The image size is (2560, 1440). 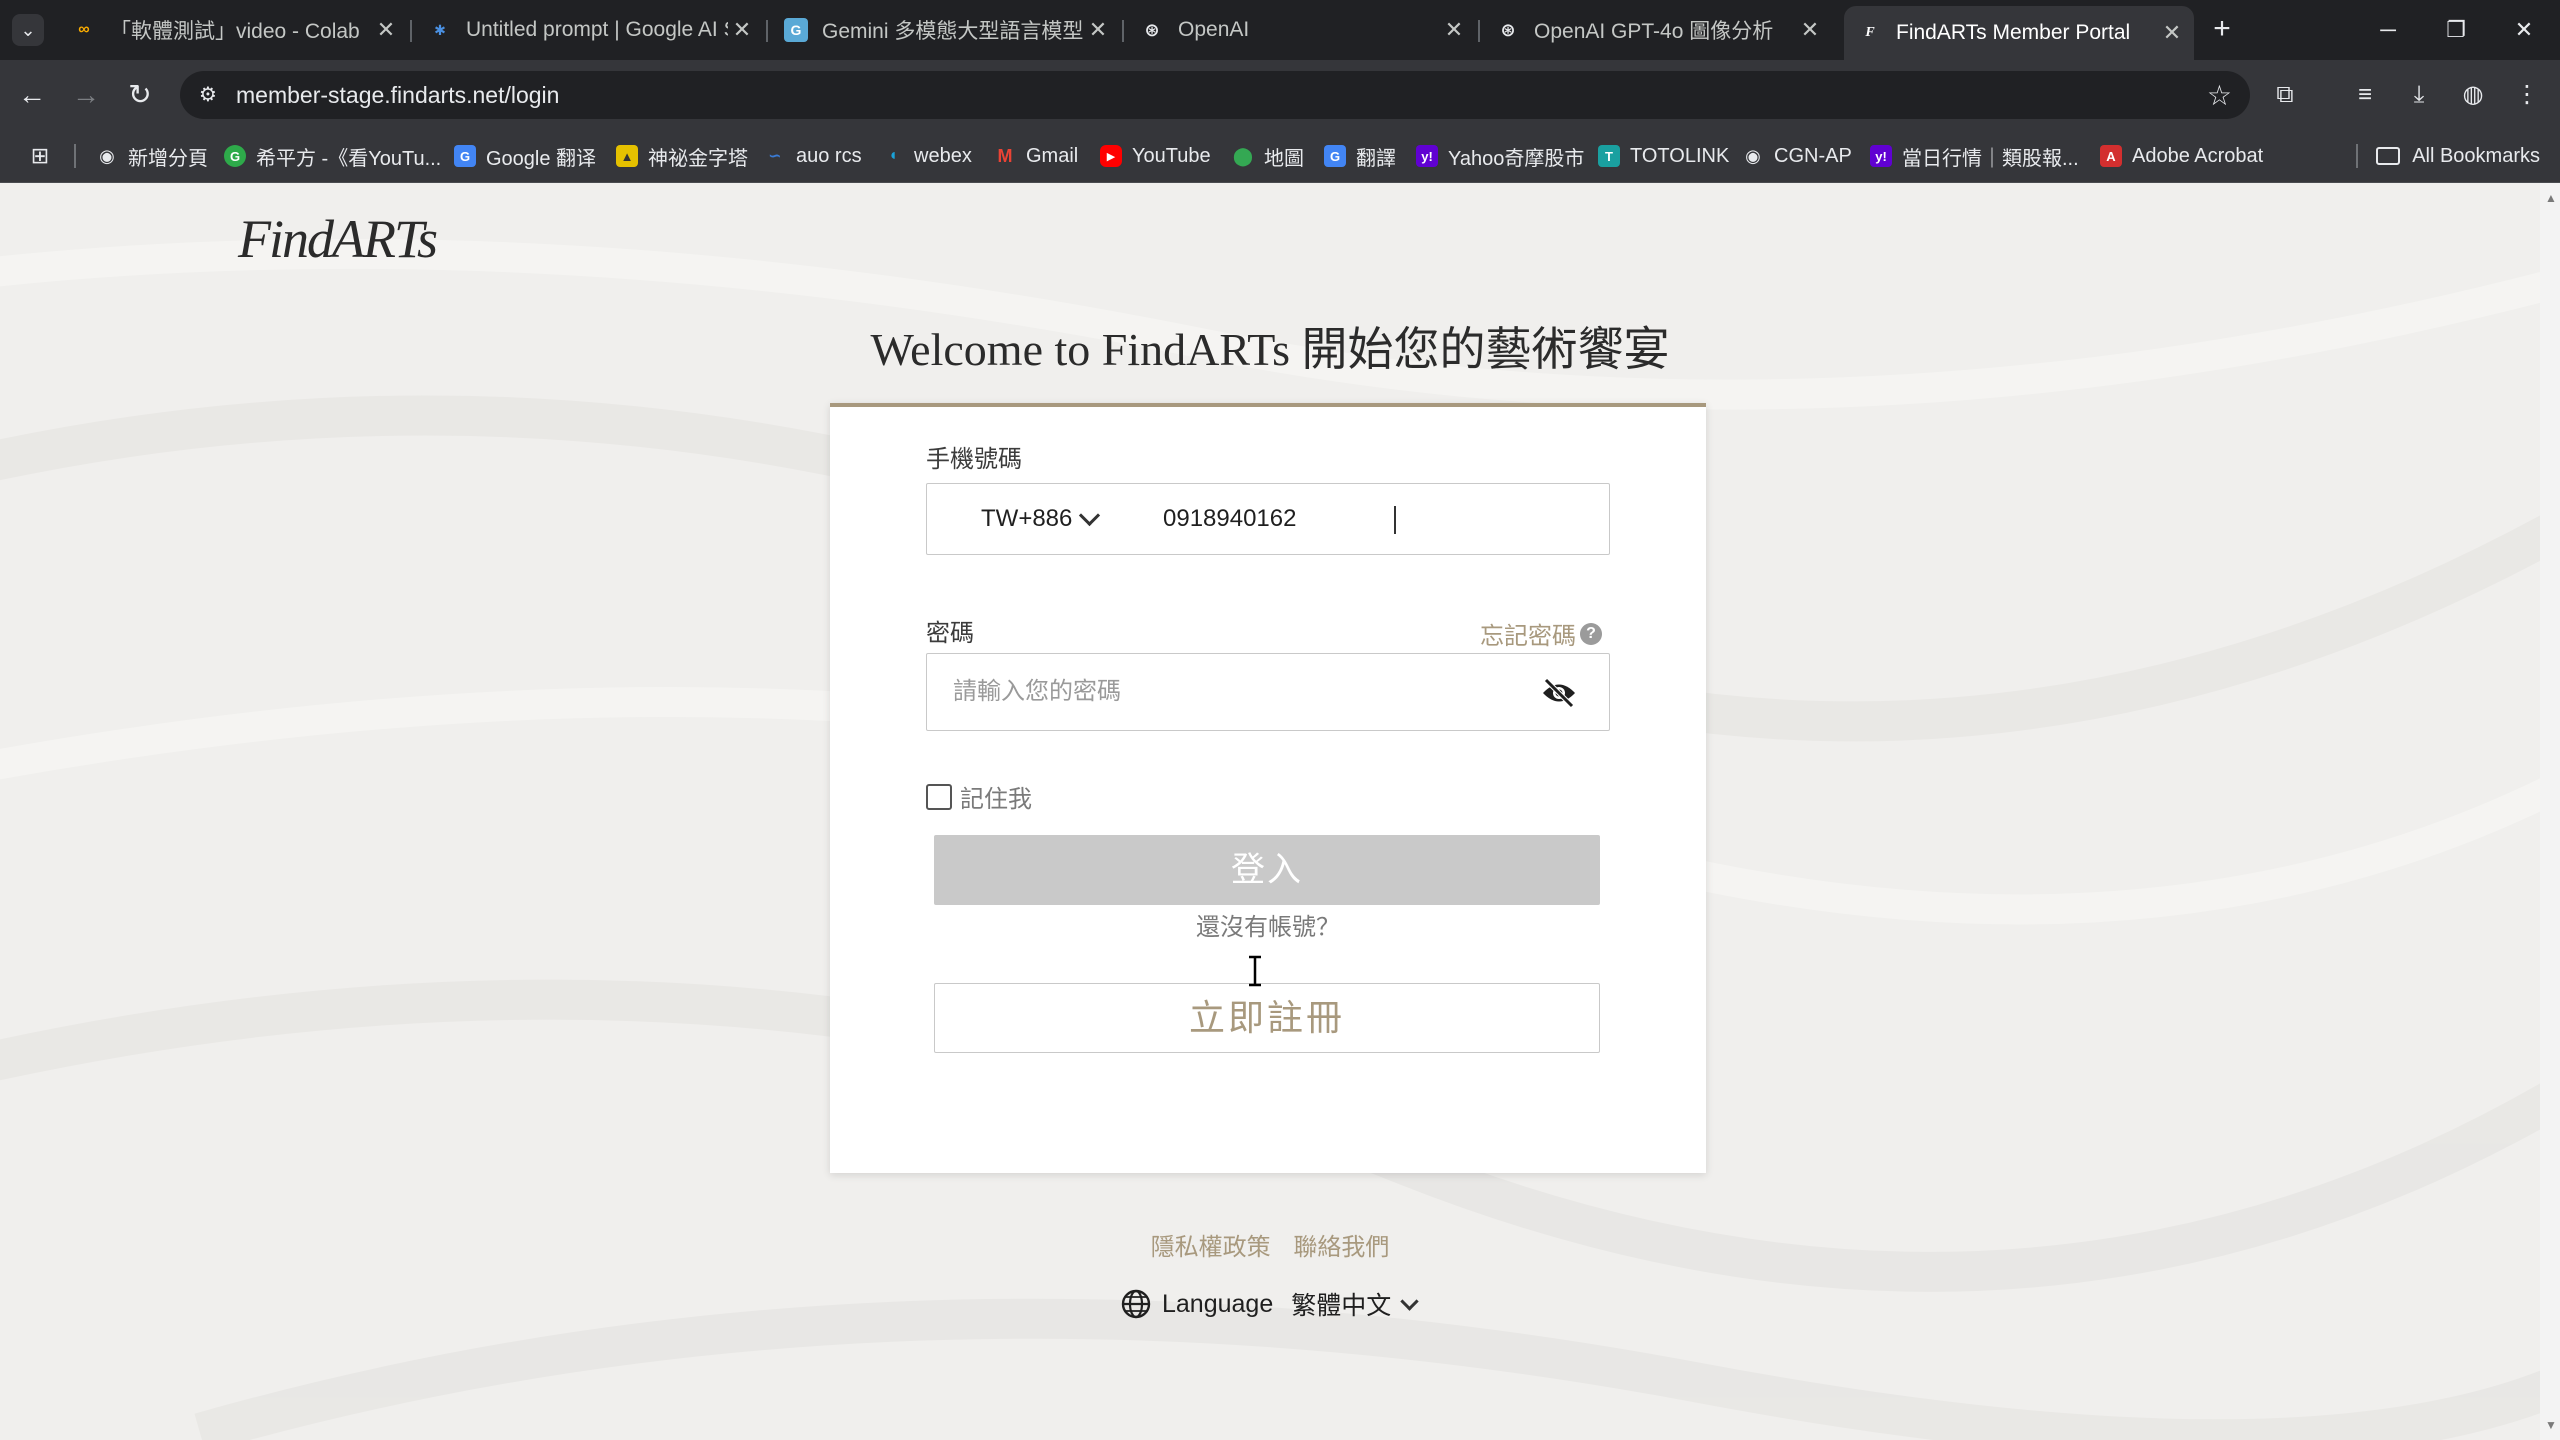 I want to click on page-scrollbar: ▲ ▼, so click(x=2550, y=811).